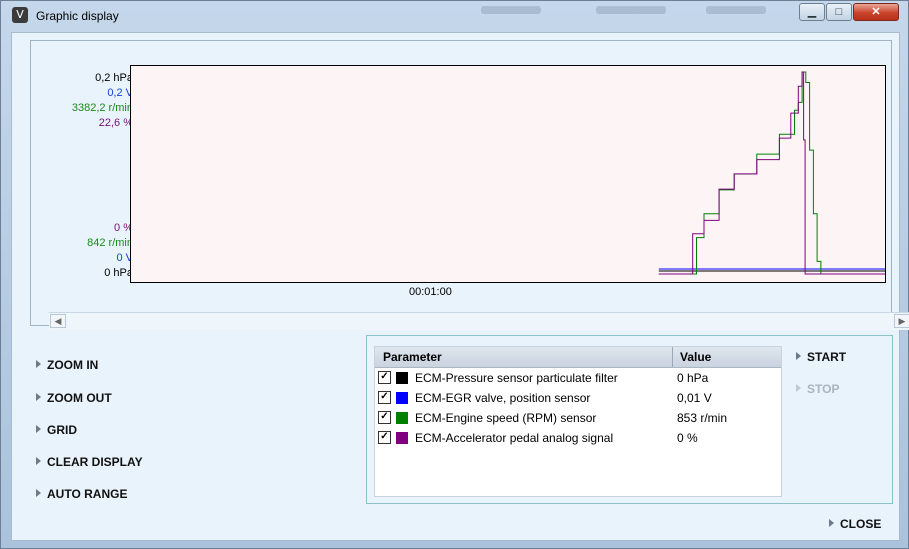 The image size is (909, 549). I want to click on parameter-value: 0 %, so click(687, 438).